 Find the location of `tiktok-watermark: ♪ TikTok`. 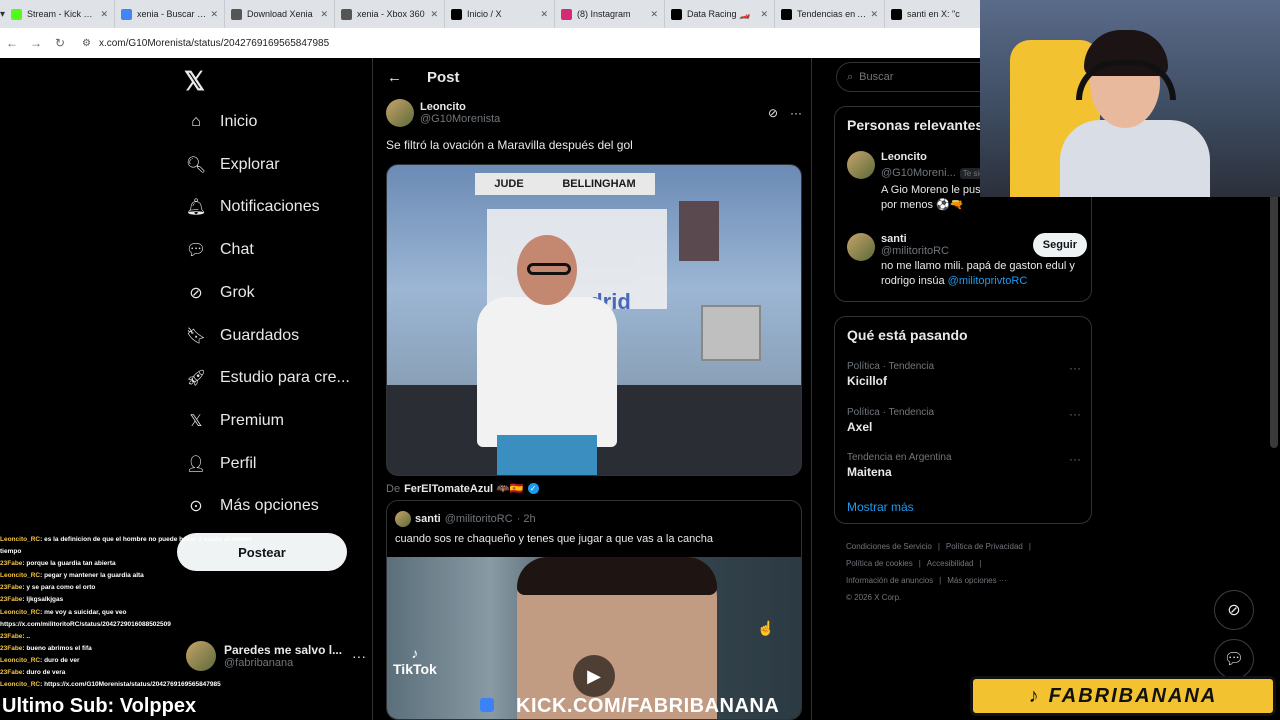

tiktok-watermark: ♪ TikTok is located at coordinates (415, 661).